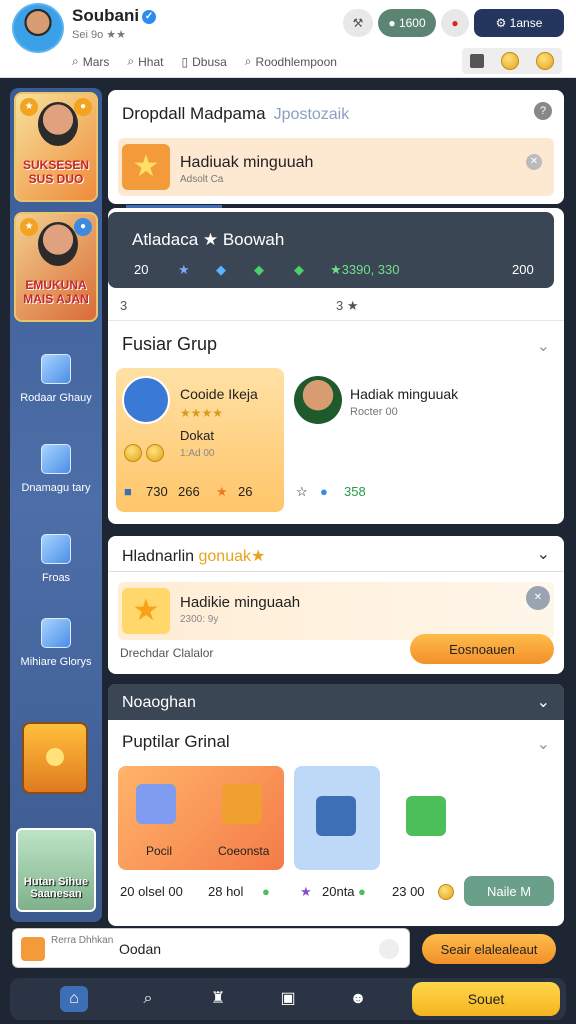 The height and width of the screenshot is (1024, 576). What do you see at coordinates (244, 851) in the screenshot?
I see `tile-label: Coeonsta` at bounding box center [244, 851].